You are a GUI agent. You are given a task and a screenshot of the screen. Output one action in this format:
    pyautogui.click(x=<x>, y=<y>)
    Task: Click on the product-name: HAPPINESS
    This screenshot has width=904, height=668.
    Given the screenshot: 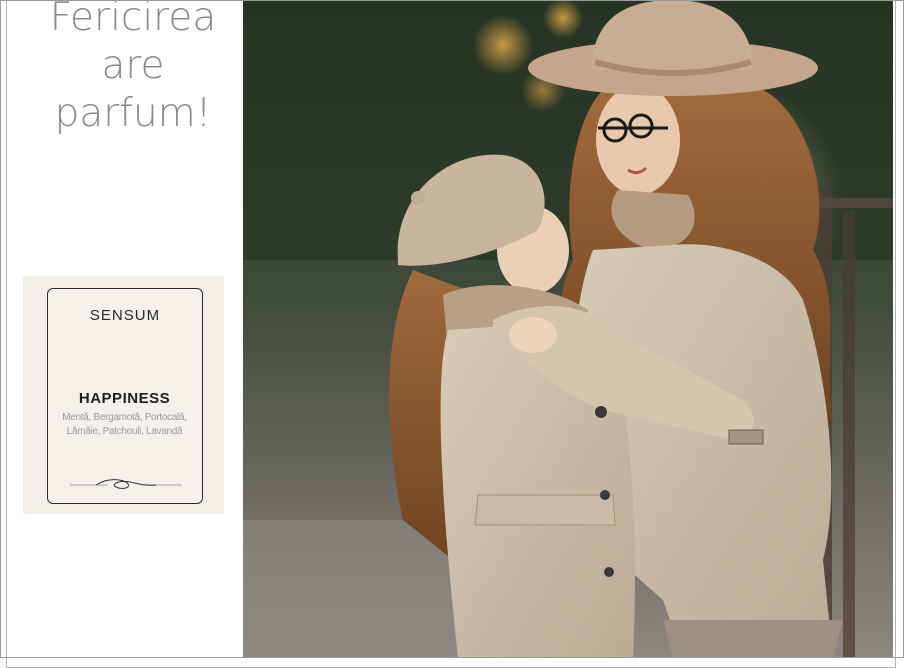 What is the action you would take?
    pyautogui.click(x=124, y=398)
    